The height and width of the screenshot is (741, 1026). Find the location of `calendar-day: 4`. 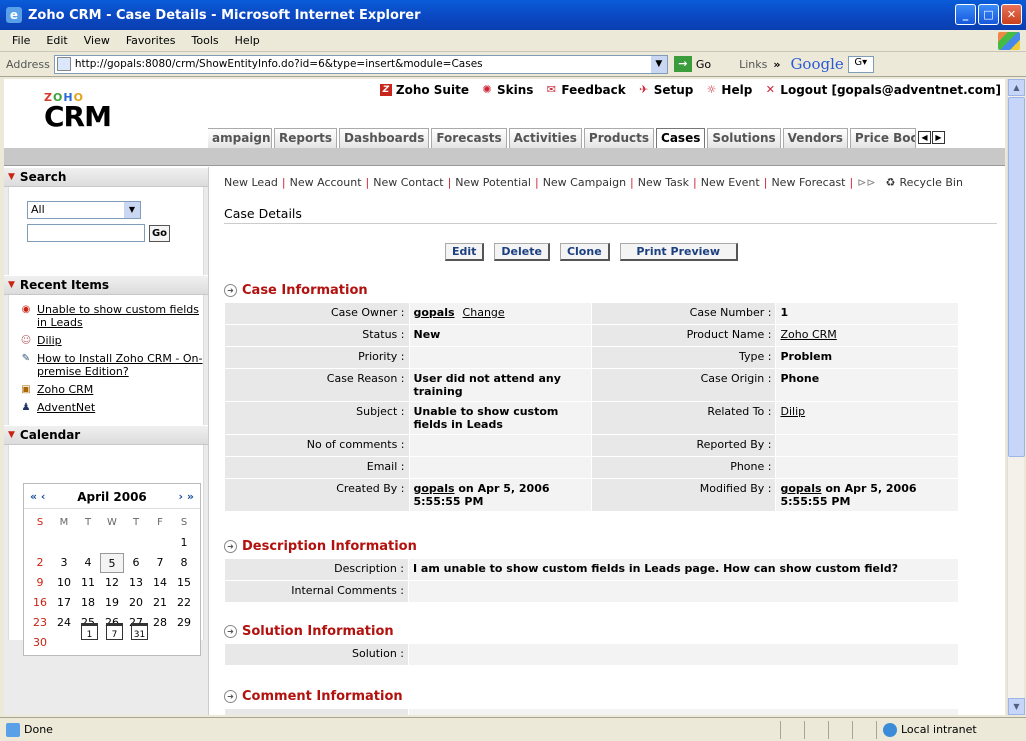

calendar-day: 4 is located at coordinates (88, 563).